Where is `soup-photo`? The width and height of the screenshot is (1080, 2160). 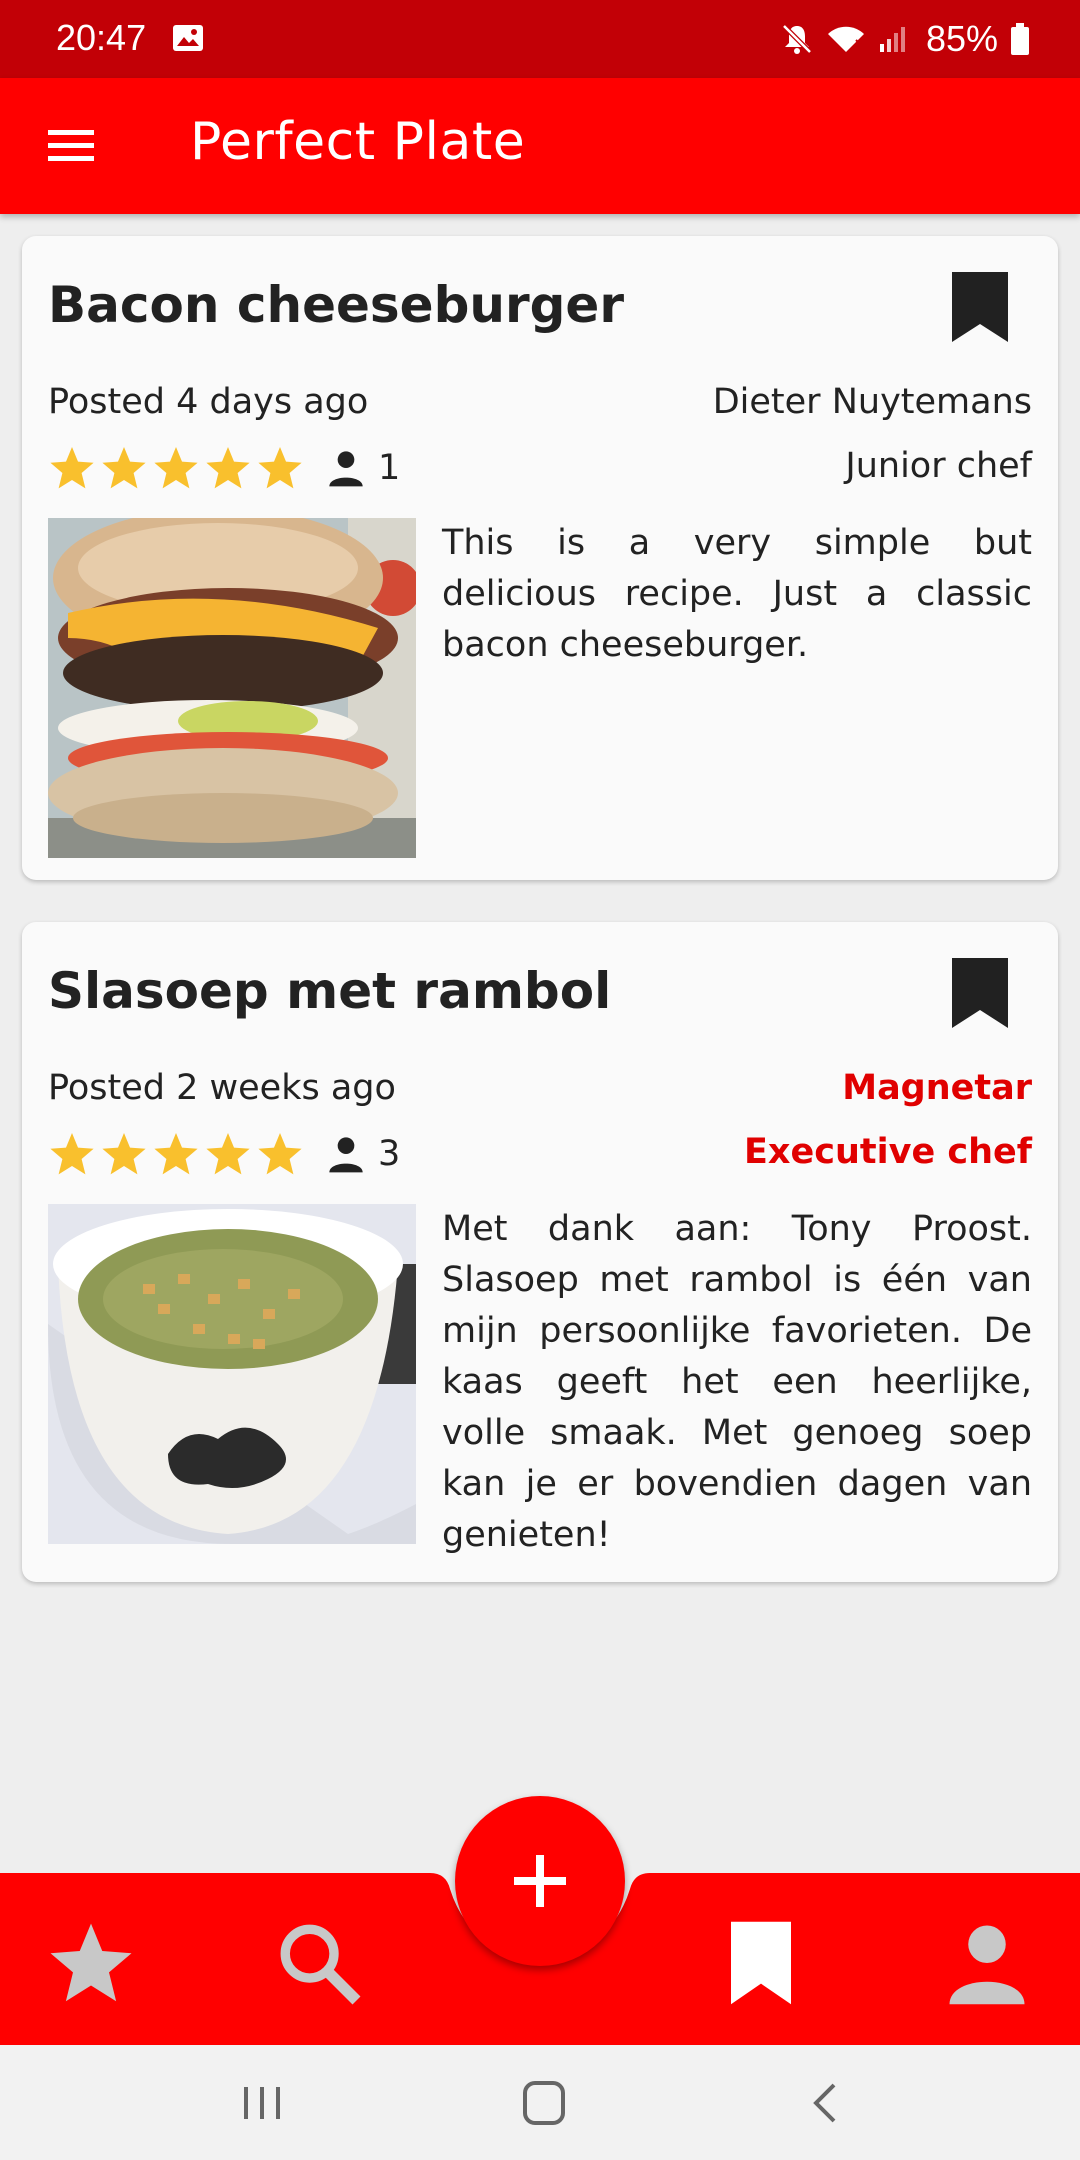
soup-photo is located at coordinates (232, 1374).